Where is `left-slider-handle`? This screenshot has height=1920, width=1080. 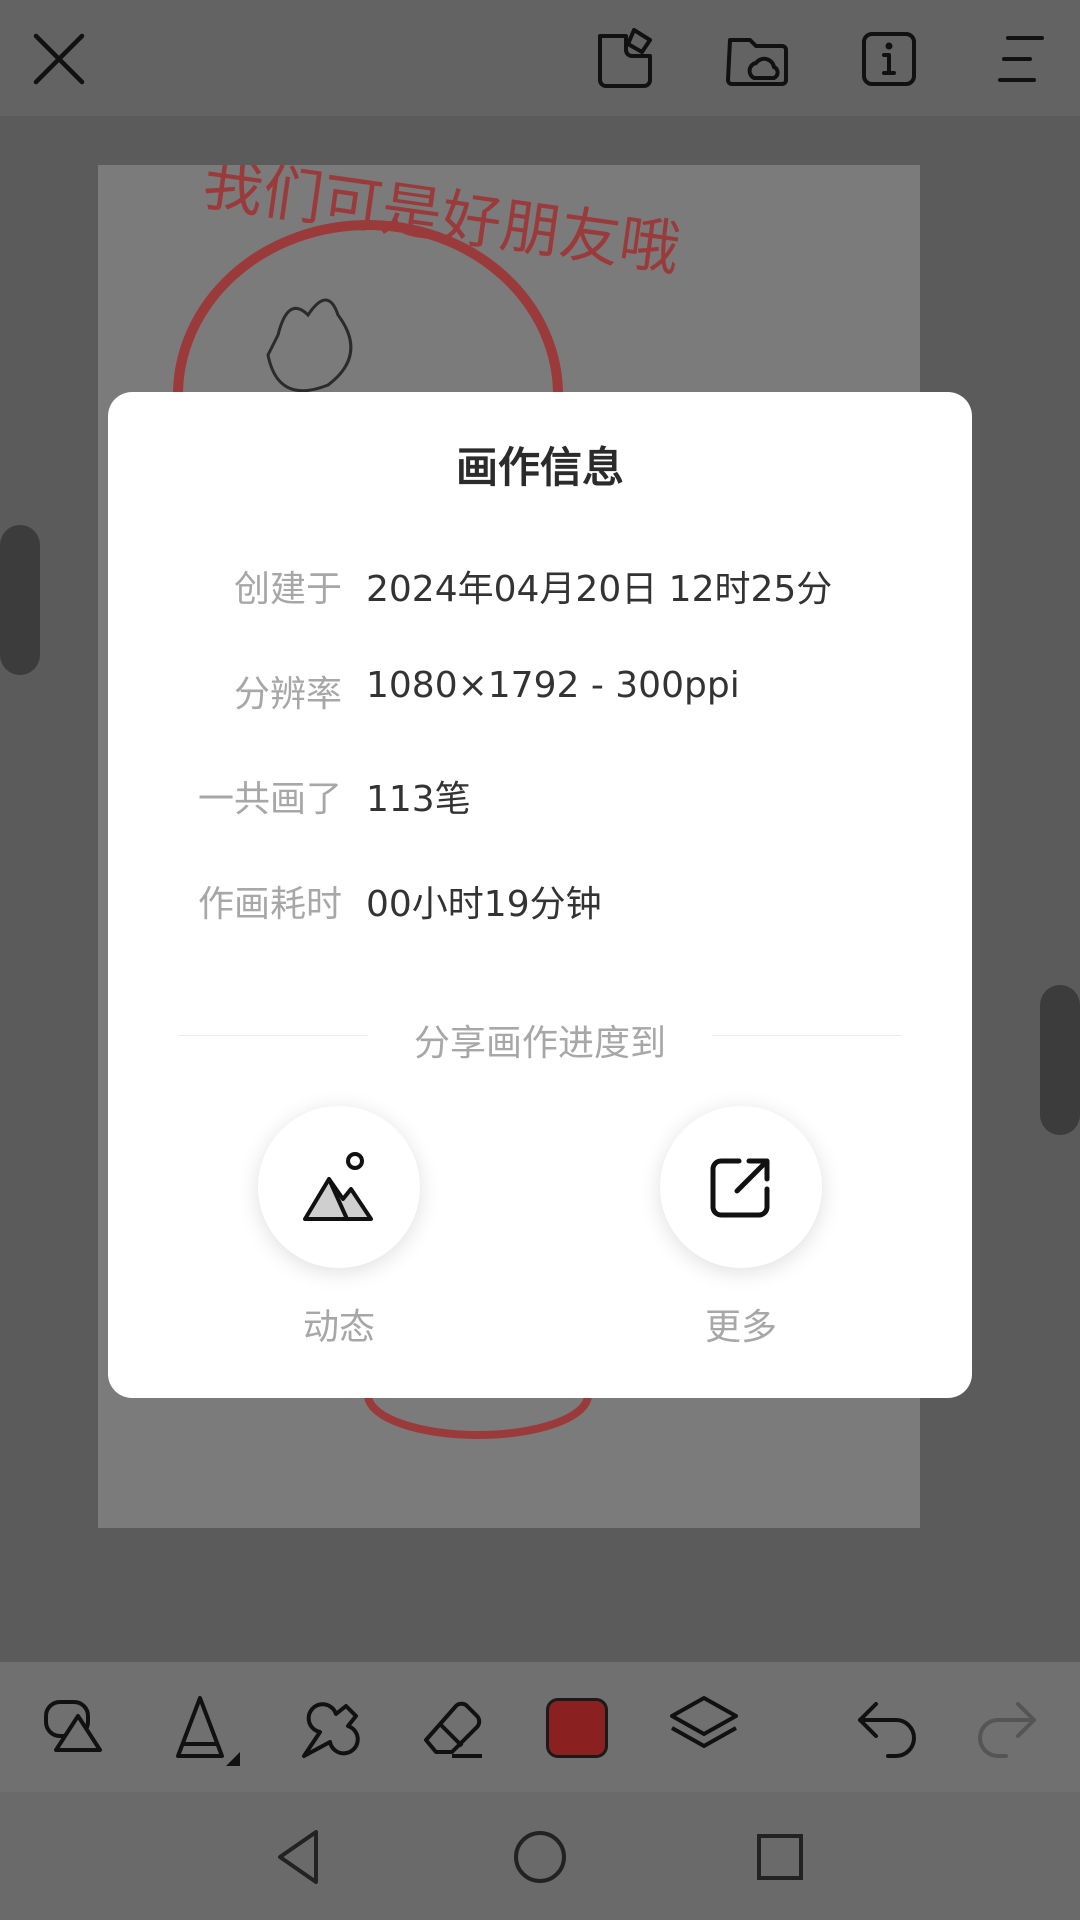
left-slider-handle is located at coordinates (20, 600).